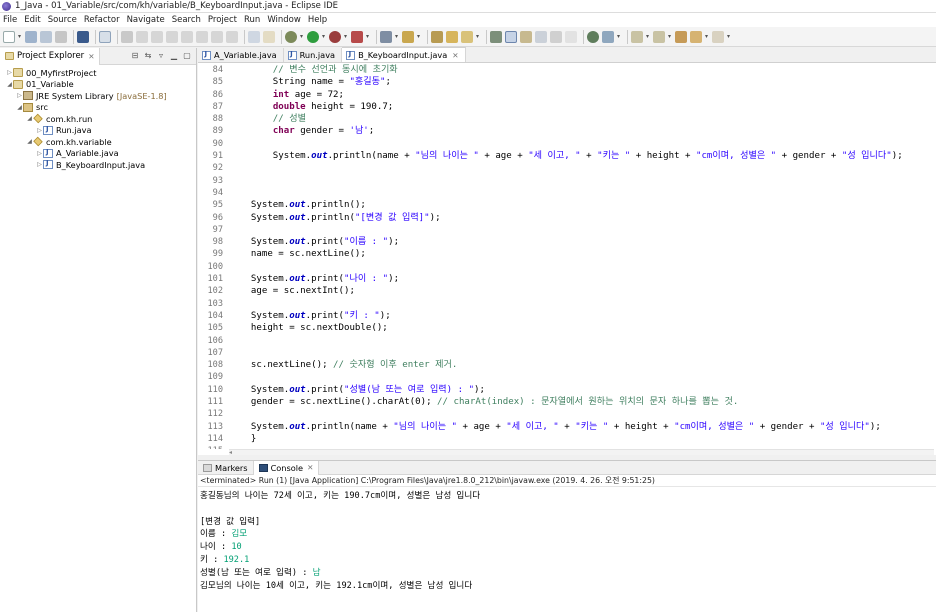 The width and height of the screenshot is (936, 612). Describe the element at coordinates (567, 144) in the screenshot. I see `code-line: 90` at that location.